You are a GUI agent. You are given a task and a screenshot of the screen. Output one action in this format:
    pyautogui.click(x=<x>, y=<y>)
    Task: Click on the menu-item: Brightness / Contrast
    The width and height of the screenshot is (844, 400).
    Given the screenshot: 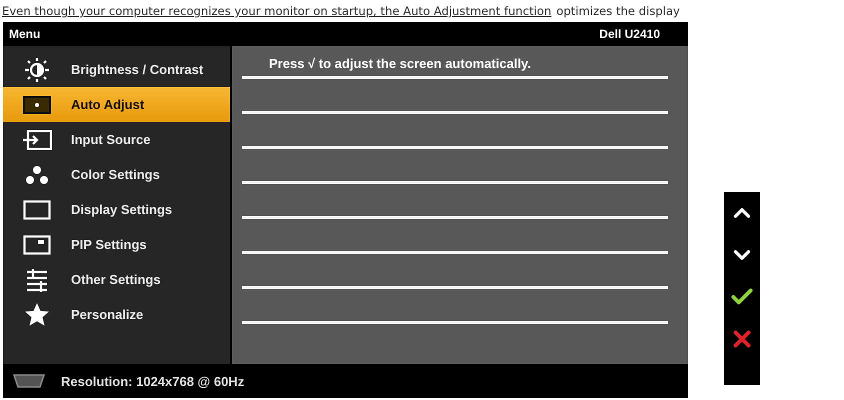 What is the action you would take?
    pyautogui.click(x=116, y=69)
    